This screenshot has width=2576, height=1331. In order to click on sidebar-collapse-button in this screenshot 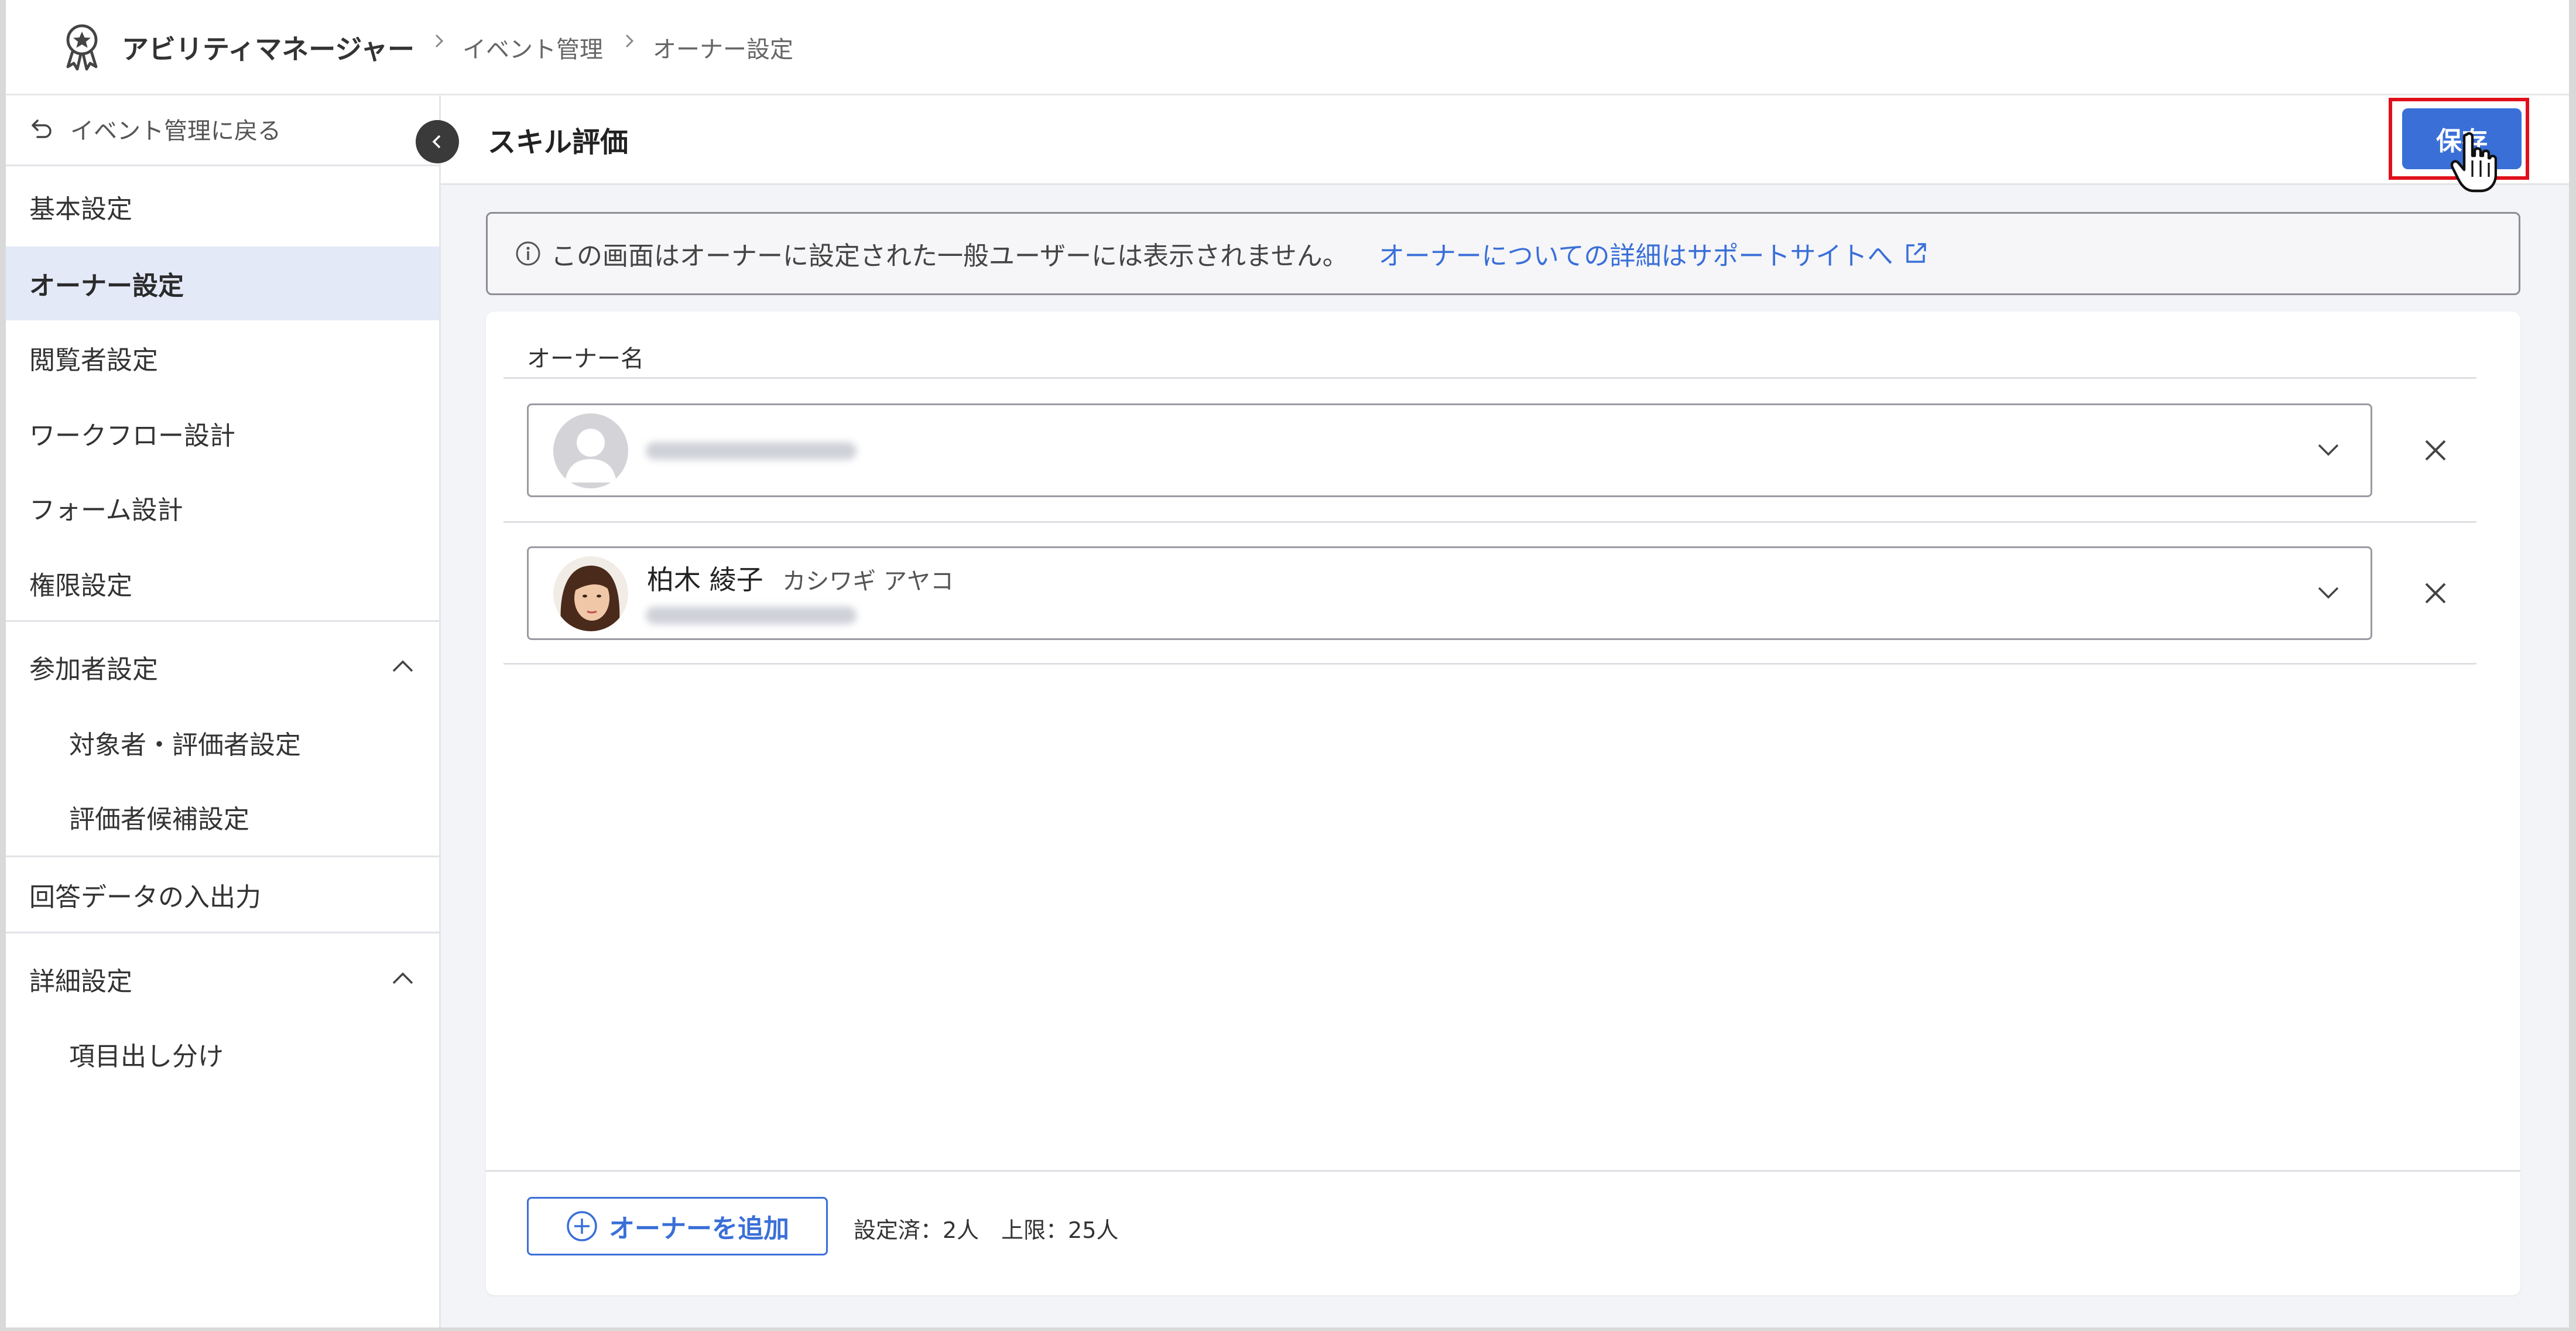, I will do `click(437, 142)`.